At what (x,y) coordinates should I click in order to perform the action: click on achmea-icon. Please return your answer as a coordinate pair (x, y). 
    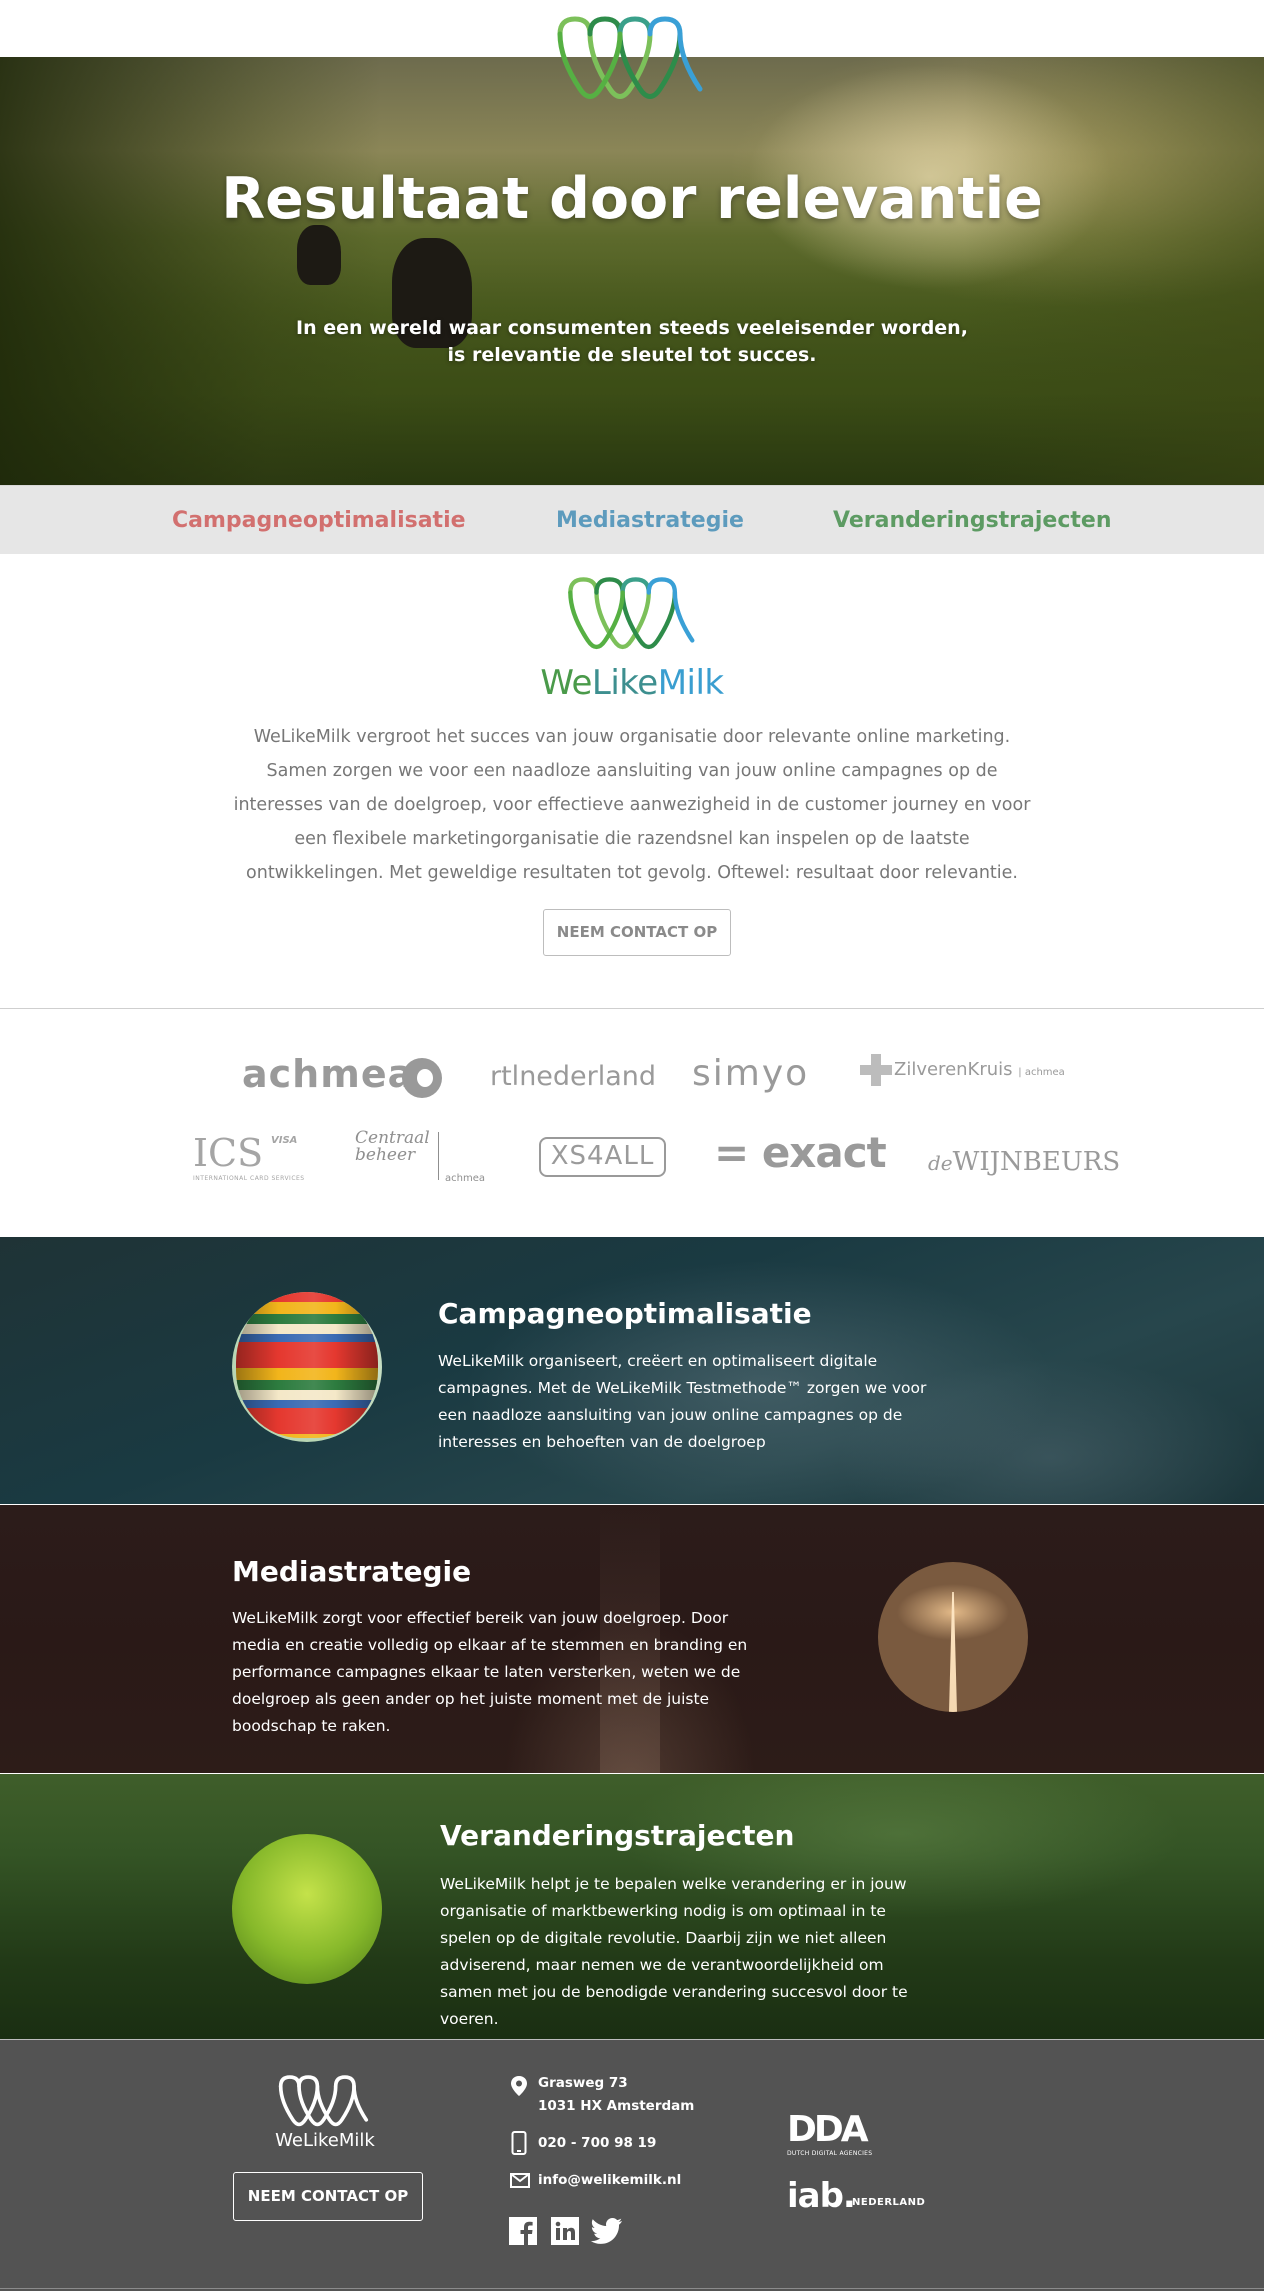
    Looking at the image, I should click on (422, 1078).